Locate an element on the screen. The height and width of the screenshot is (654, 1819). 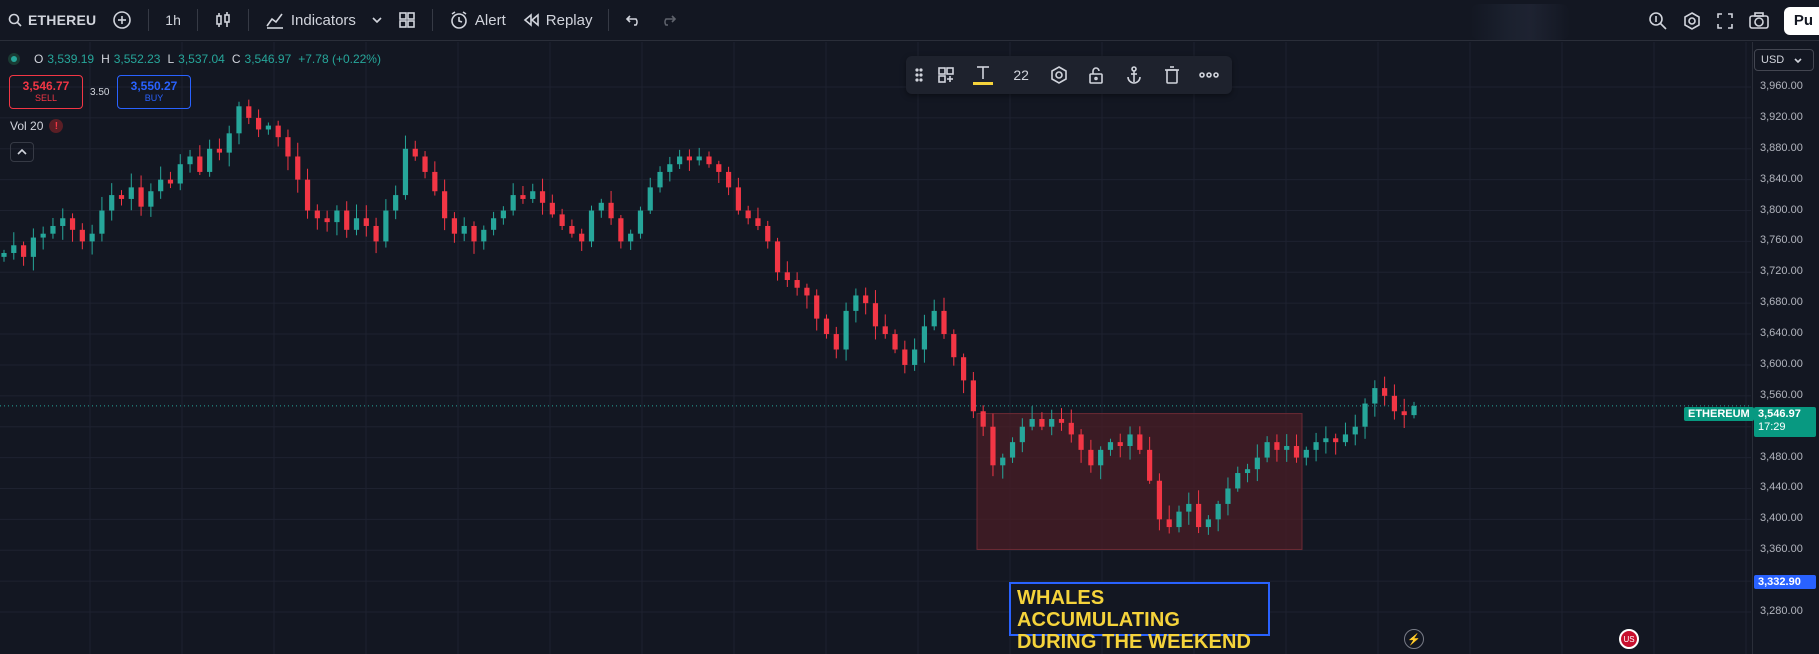
drag-handle-icon is located at coordinates (918, 75).